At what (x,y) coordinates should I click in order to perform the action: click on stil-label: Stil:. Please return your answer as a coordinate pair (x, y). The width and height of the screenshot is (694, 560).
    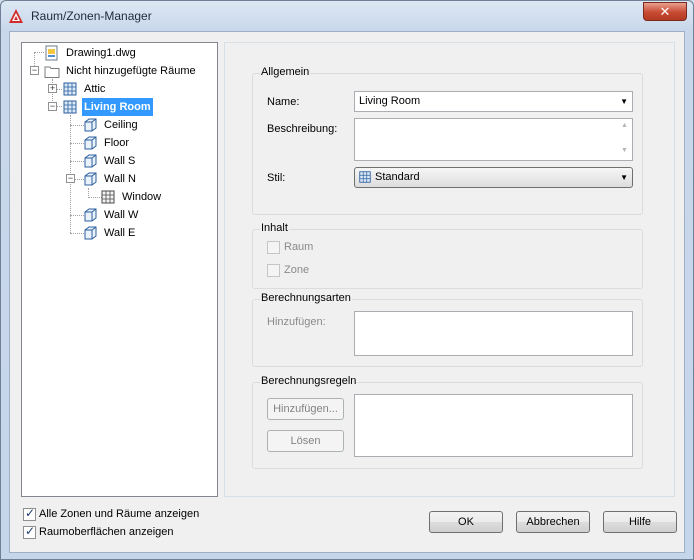
    Looking at the image, I should click on (276, 178).